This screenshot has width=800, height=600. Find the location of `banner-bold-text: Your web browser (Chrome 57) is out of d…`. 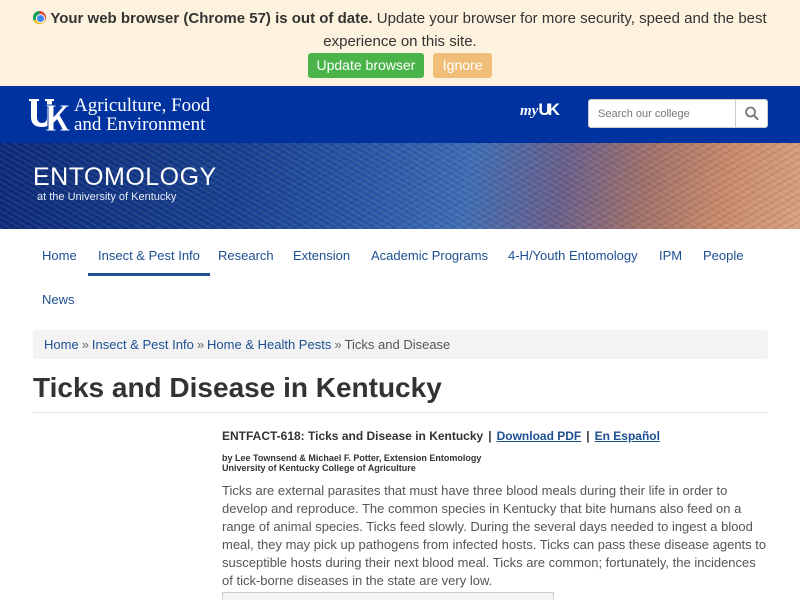

banner-bold-text: Your web browser (Chrome 57) is out of d… is located at coordinates (211, 18).